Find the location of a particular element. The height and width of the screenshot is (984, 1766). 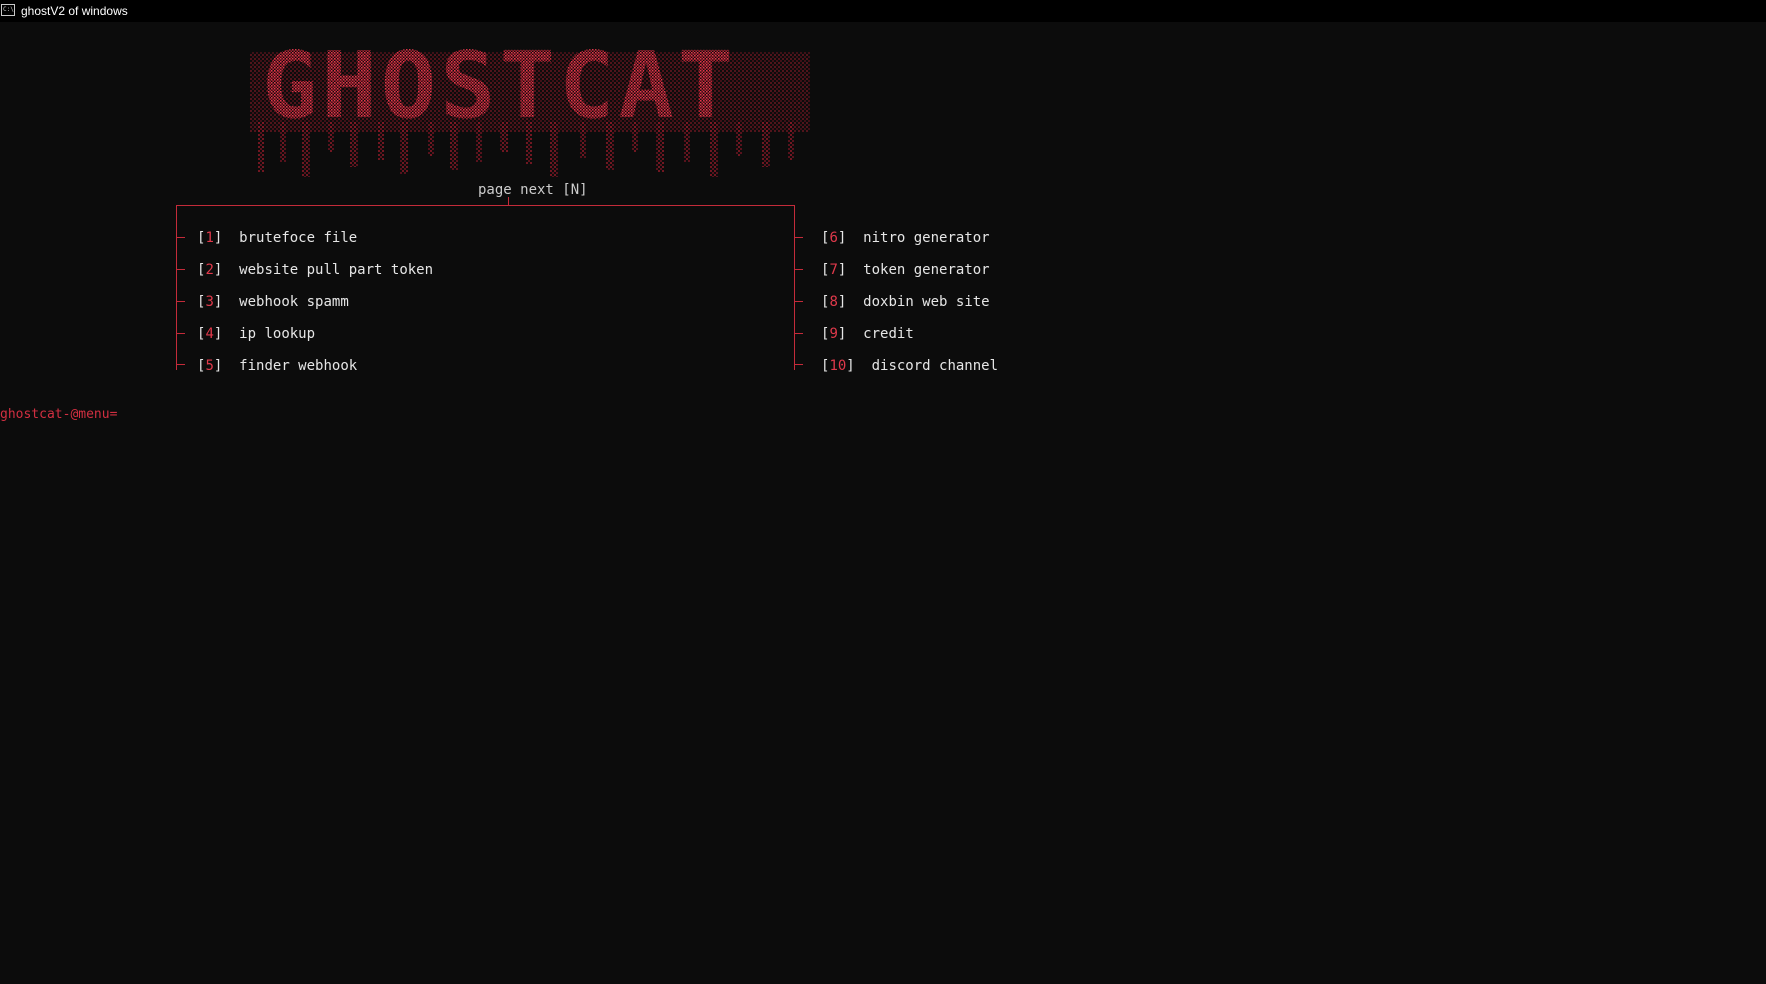

menu-item-website-pull-part-token: [2] website pull part token is located at coordinates (315, 270).